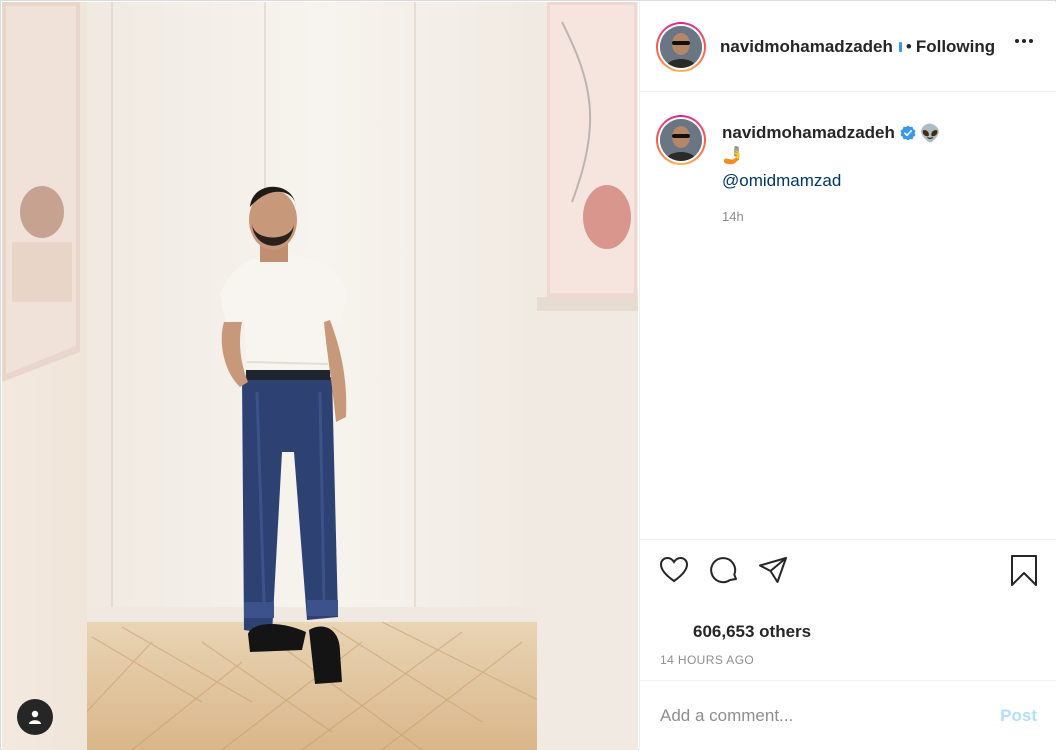  I want to click on post-comment-button: Post, so click(1018, 716).